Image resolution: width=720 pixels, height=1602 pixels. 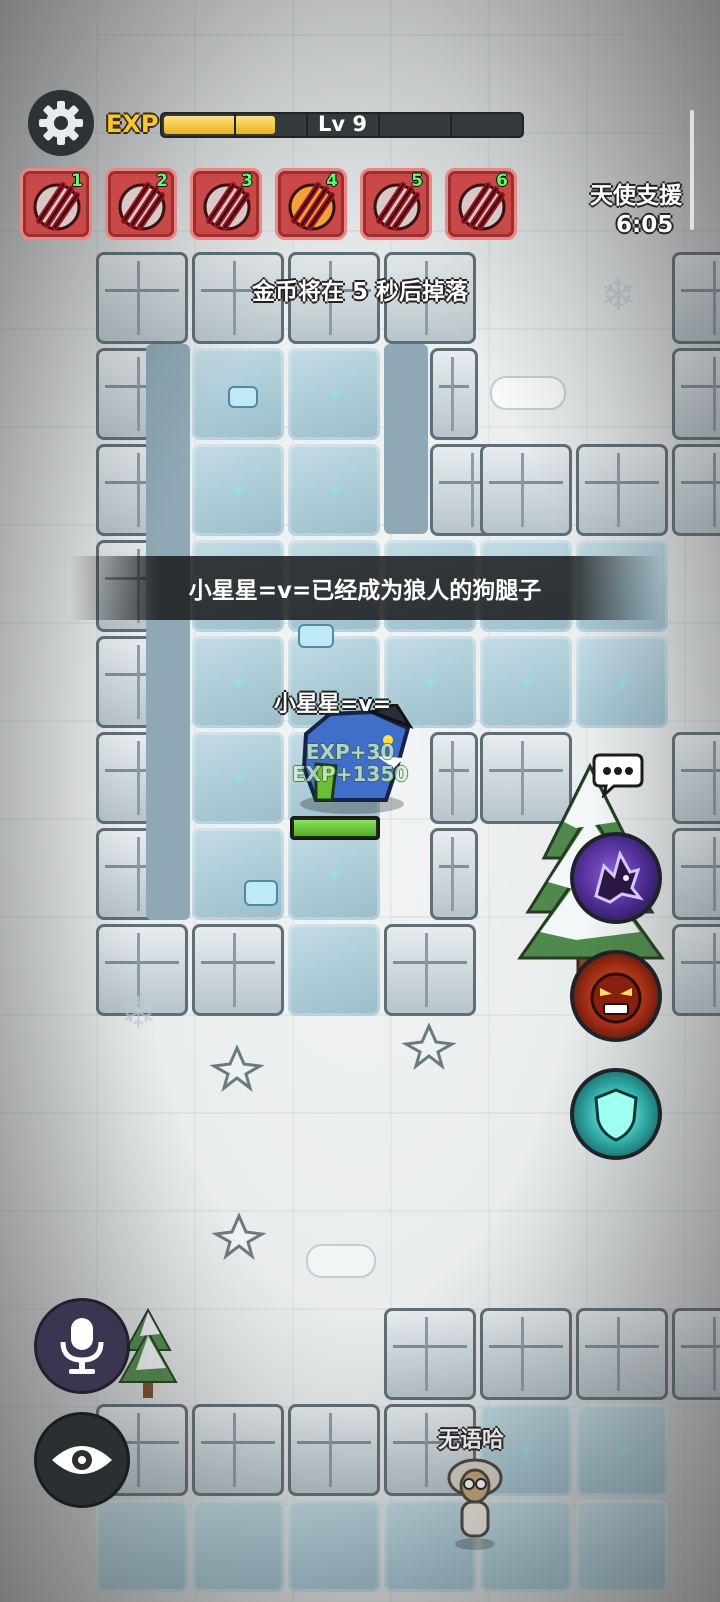 What do you see at coordinates (692, 170) in the screenshot?
I see `scroll-indicator` at bounding box center [692, 170].